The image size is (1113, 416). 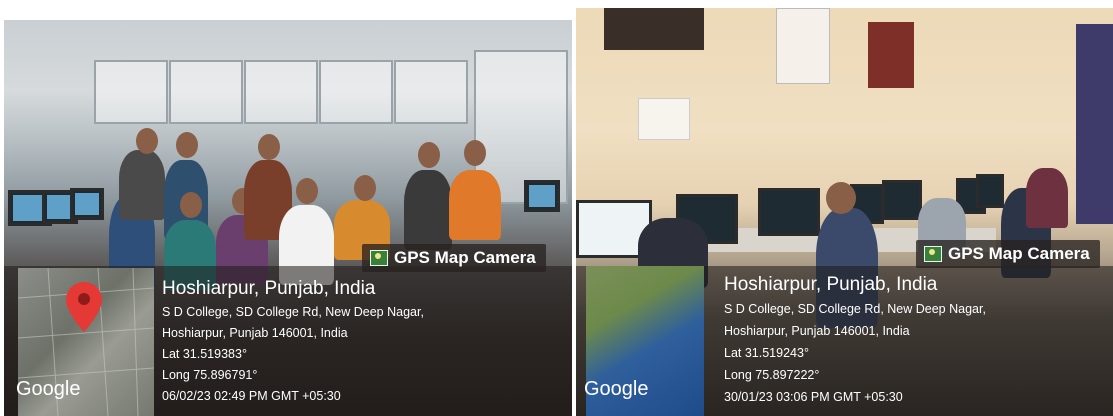 I want to click on longitude: Long 75.897222°, so click(x=772, y=375).